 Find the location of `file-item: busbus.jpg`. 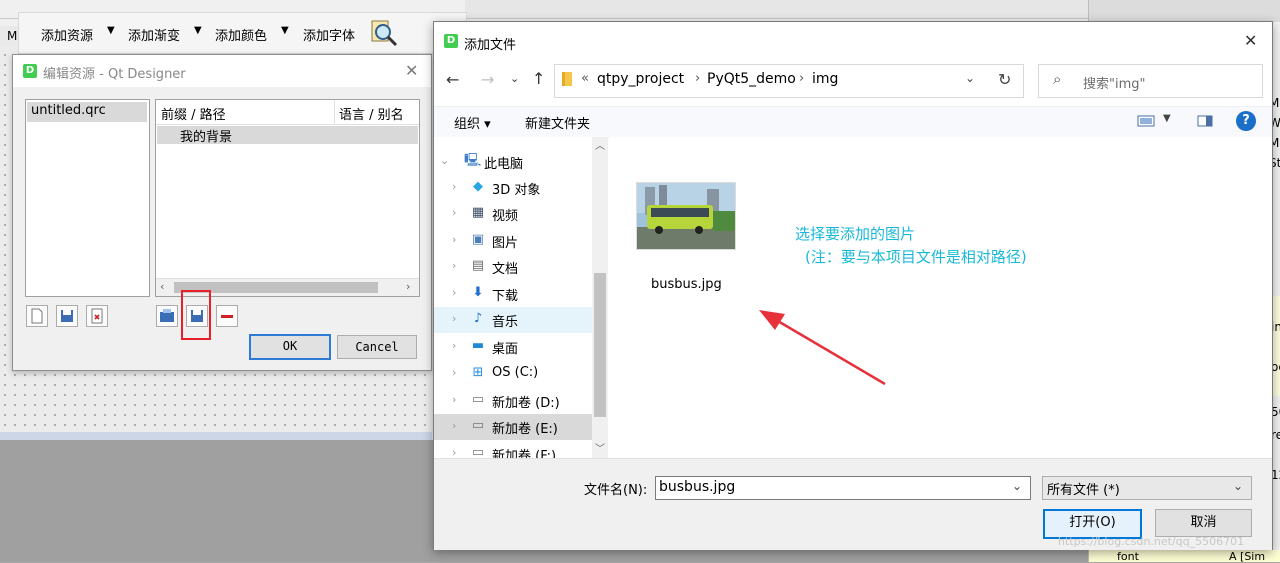

file-item: busbus.jpg is located at coordinates (684, 217).